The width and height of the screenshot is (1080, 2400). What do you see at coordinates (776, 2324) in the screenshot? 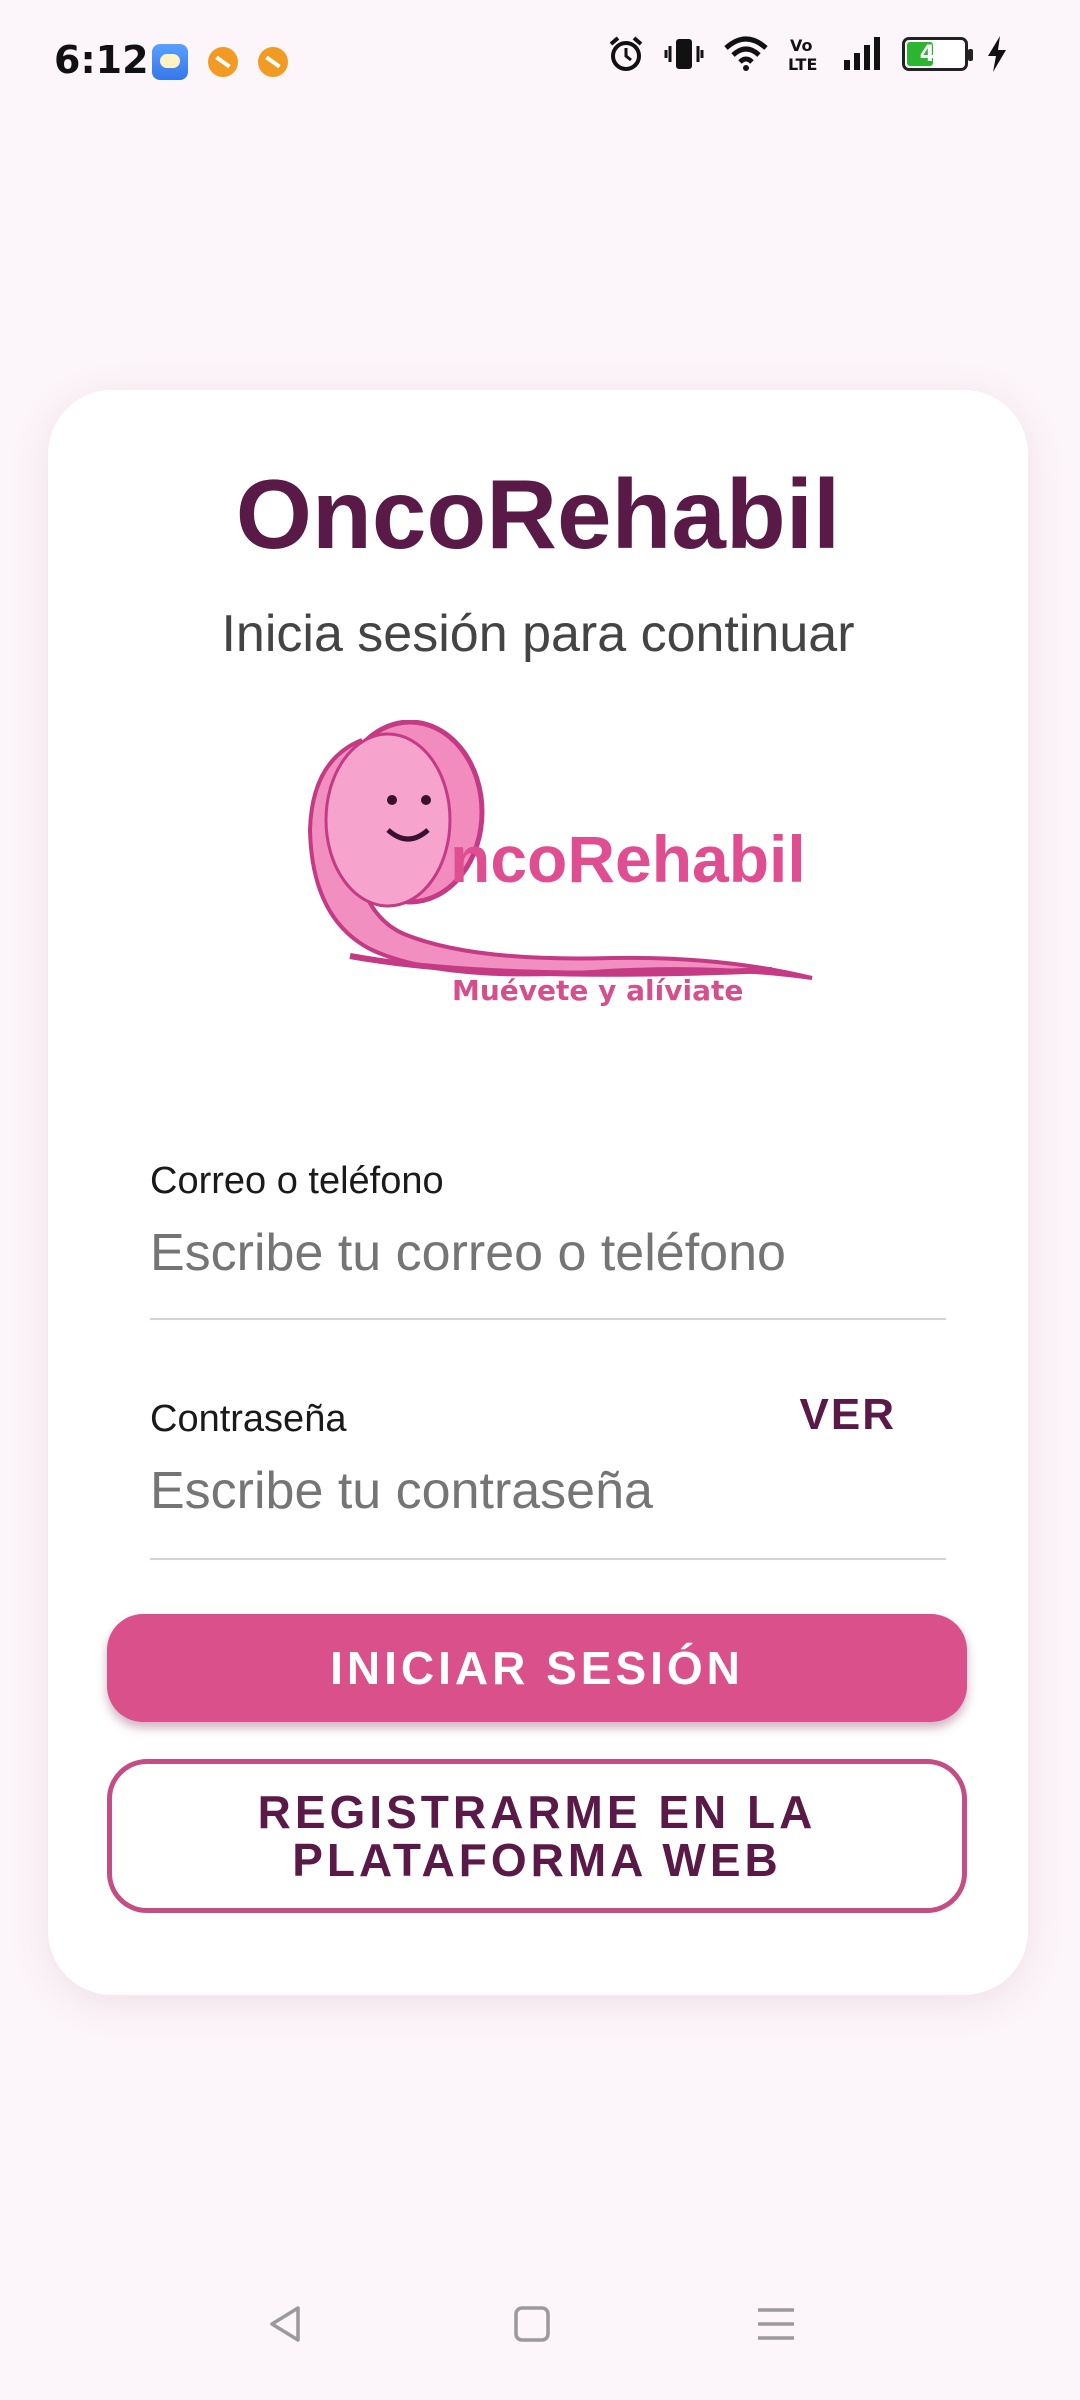
I see `menu-icon` at bounding box center [776, 2324].